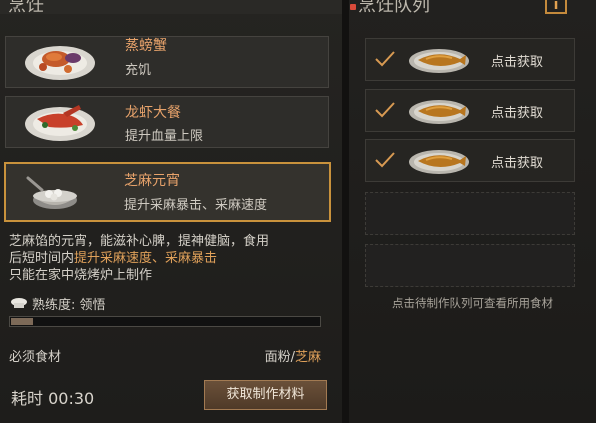  Describe the element at coordinates (146, 46) in the screenshot. I see `recipe-name: 蒸螃蟹` at that location.